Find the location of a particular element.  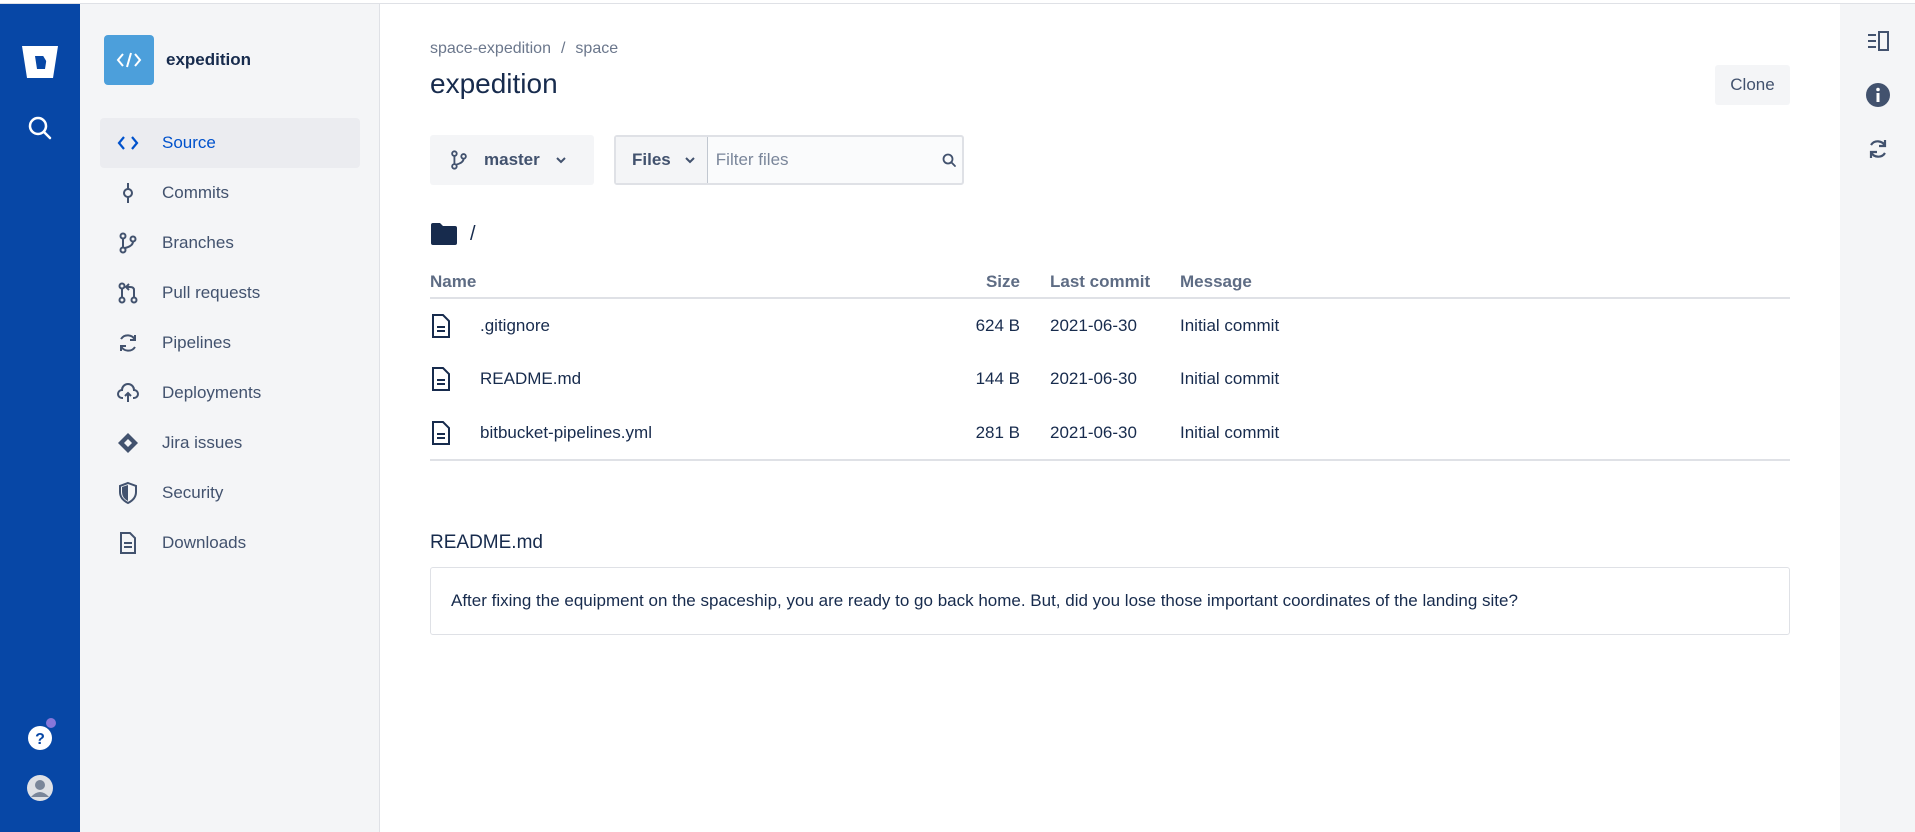

column-header-name: Name is located at coordinates (690, 282).